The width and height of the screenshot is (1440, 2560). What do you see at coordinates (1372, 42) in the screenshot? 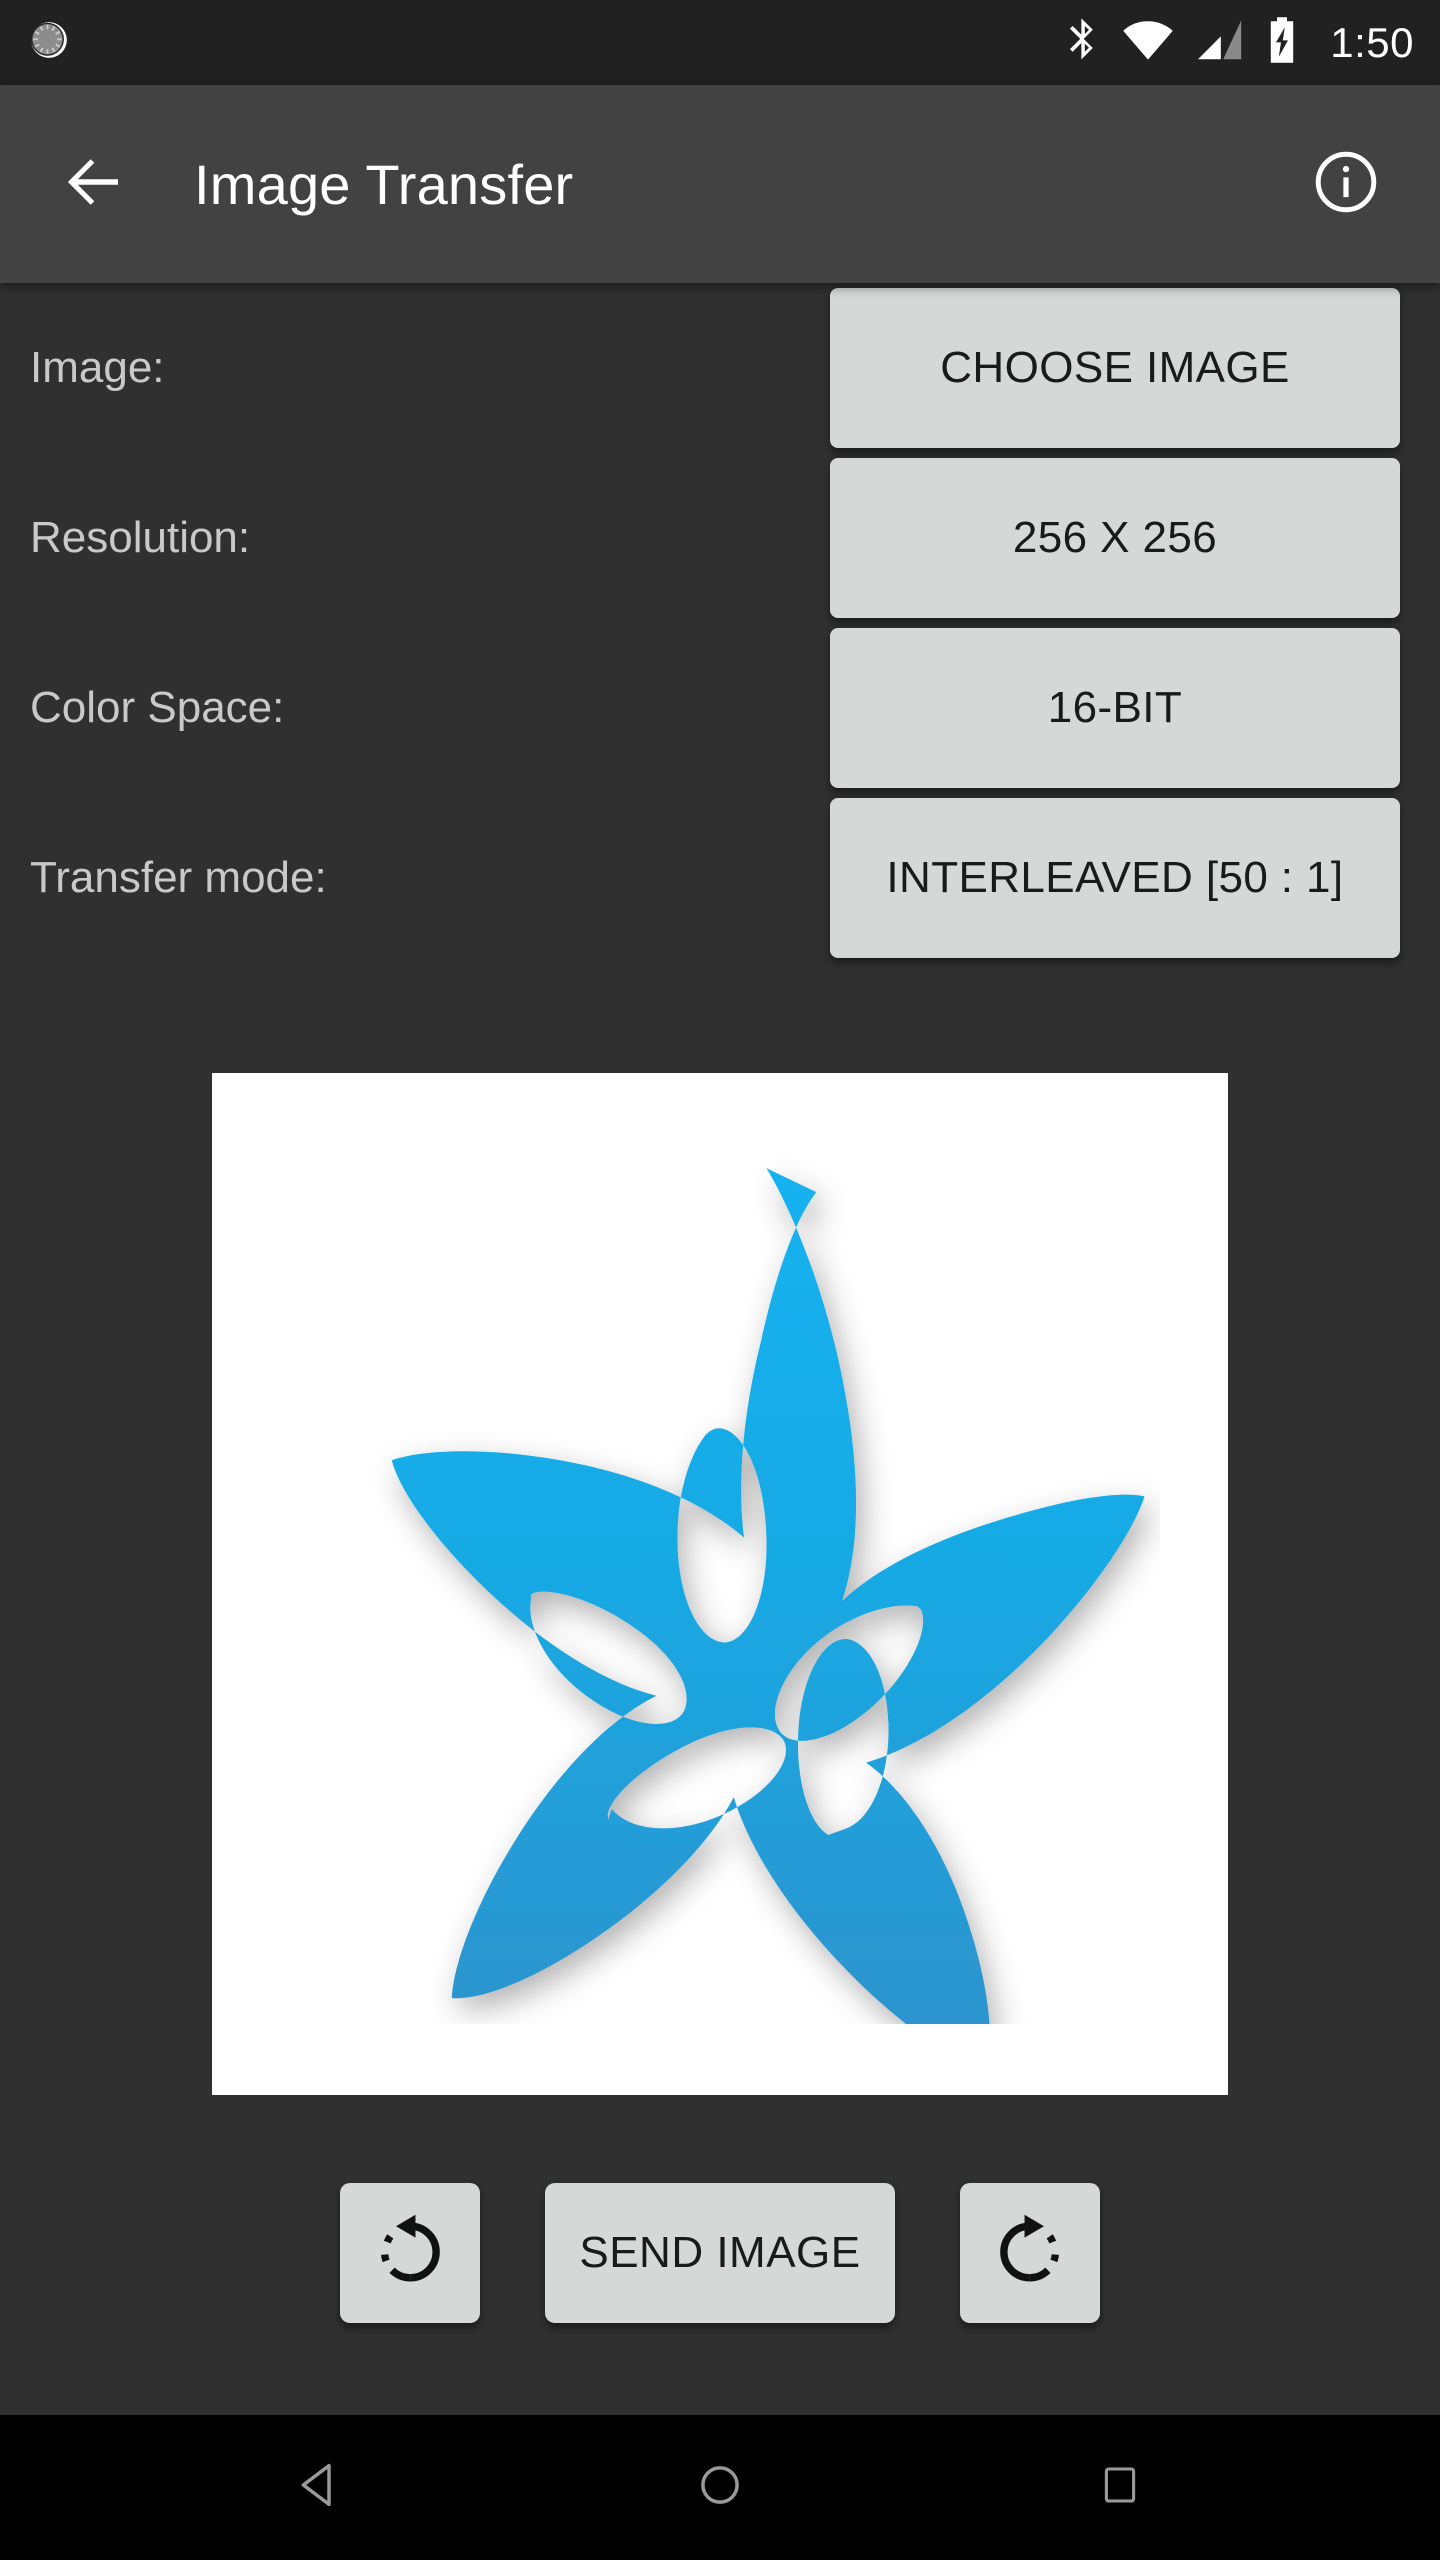
I see `status-bar-clock: 1:50` at bounding box center [1372, 42].